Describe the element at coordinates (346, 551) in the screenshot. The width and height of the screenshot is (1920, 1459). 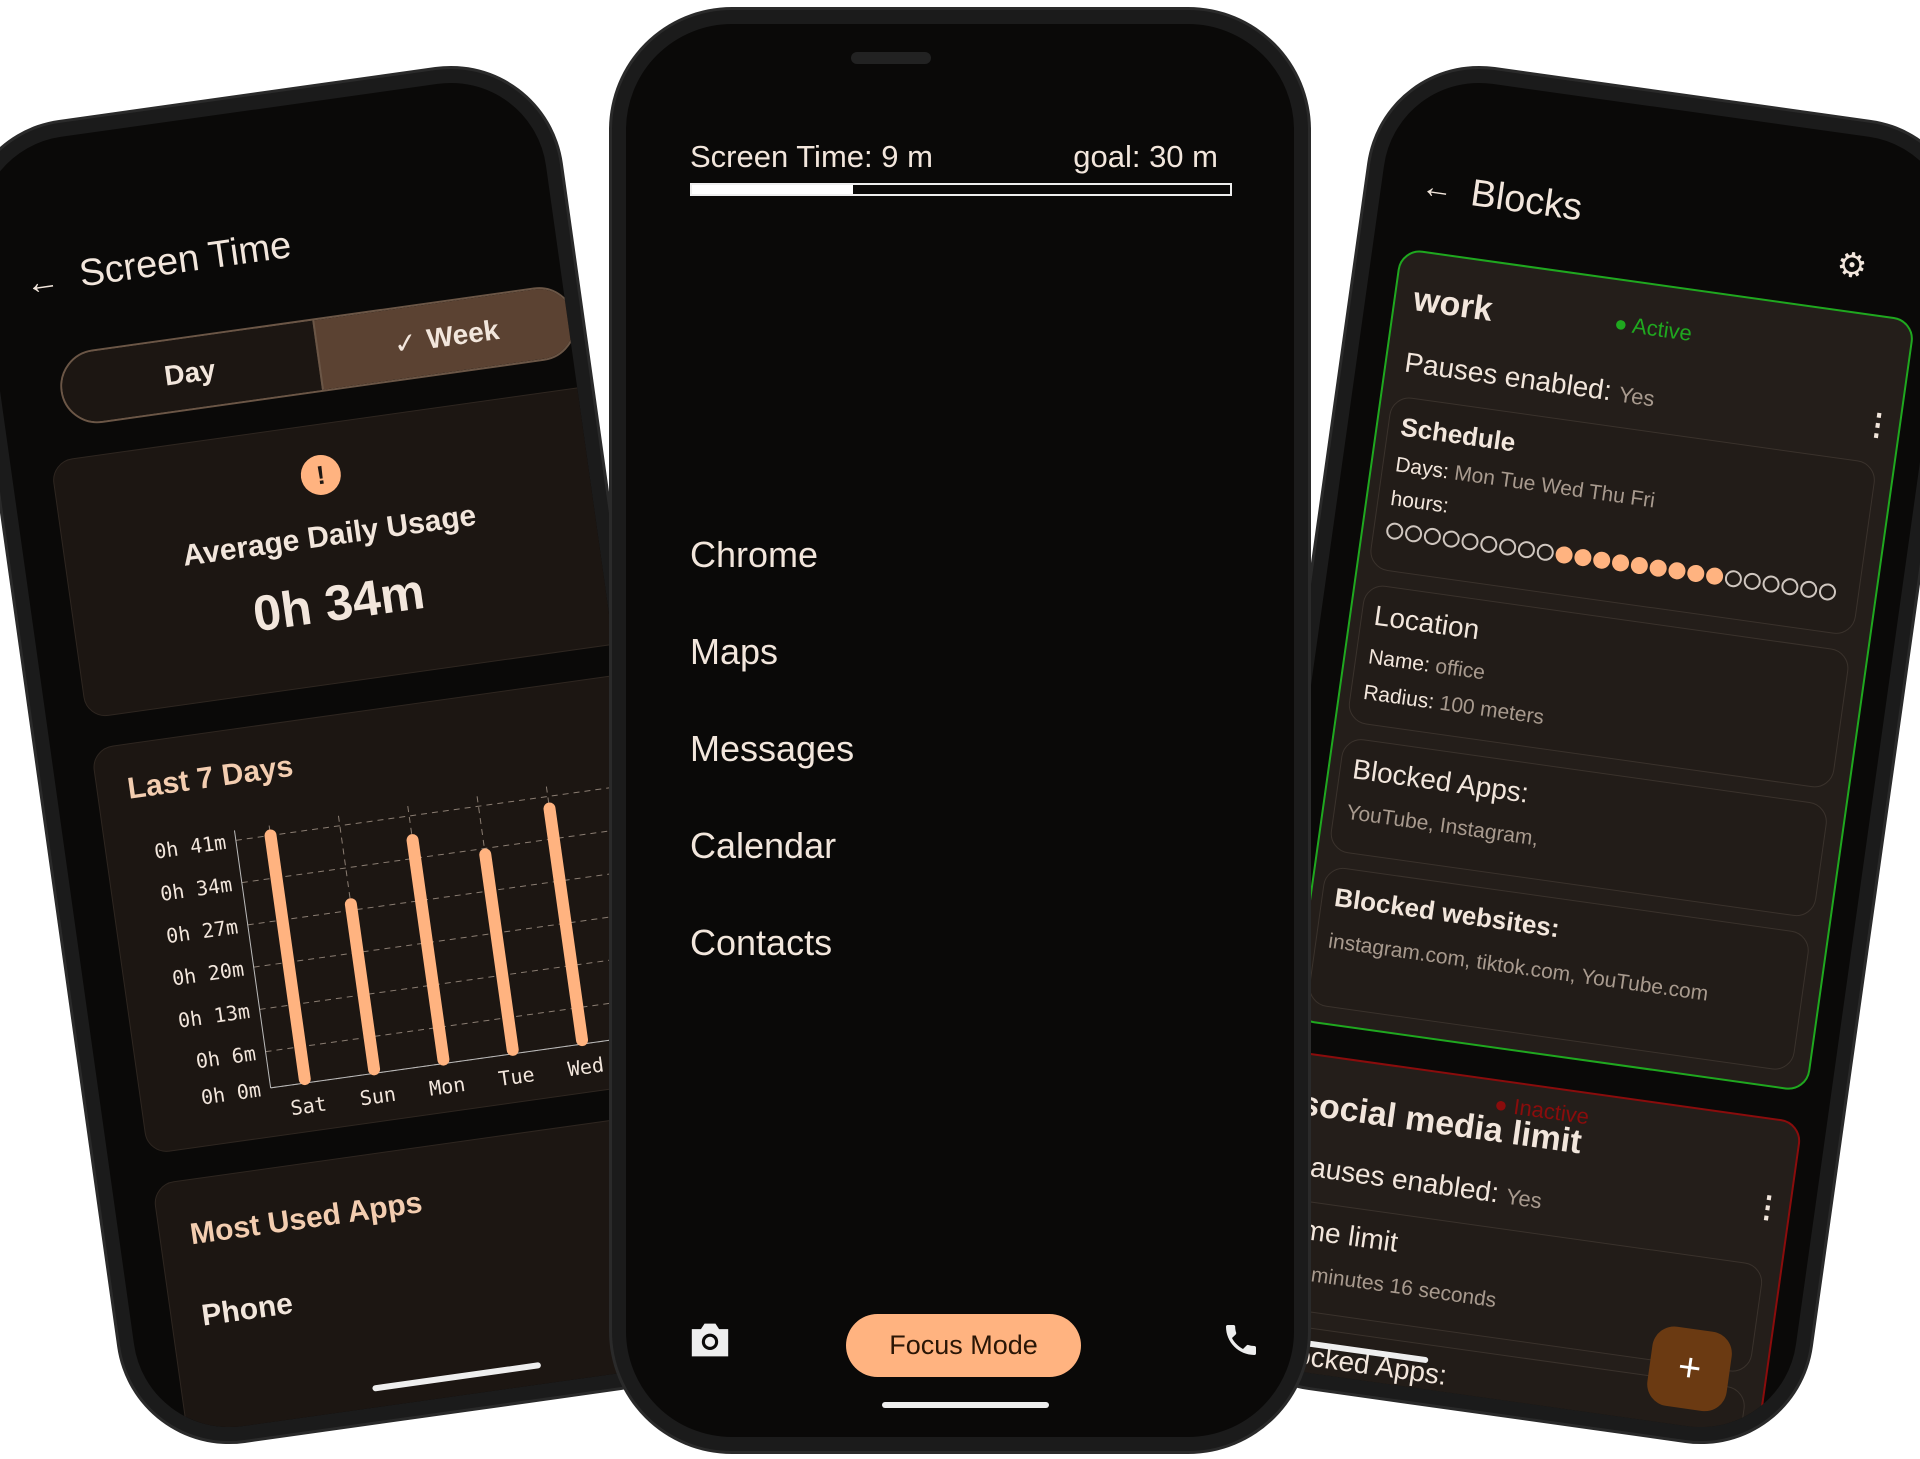
I see `average-usage-card: ! Average Daily Usage 0h 34m` at that location.